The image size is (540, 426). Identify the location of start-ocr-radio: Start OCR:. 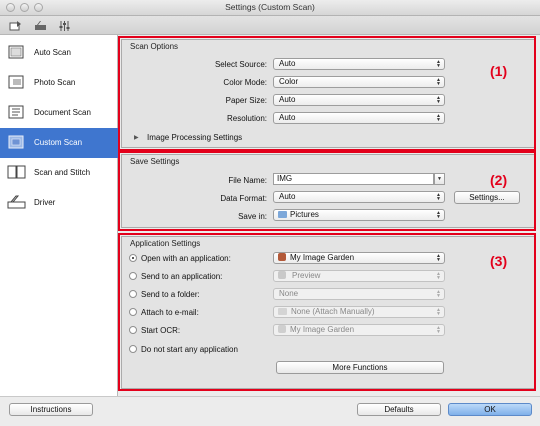
(154, 330).